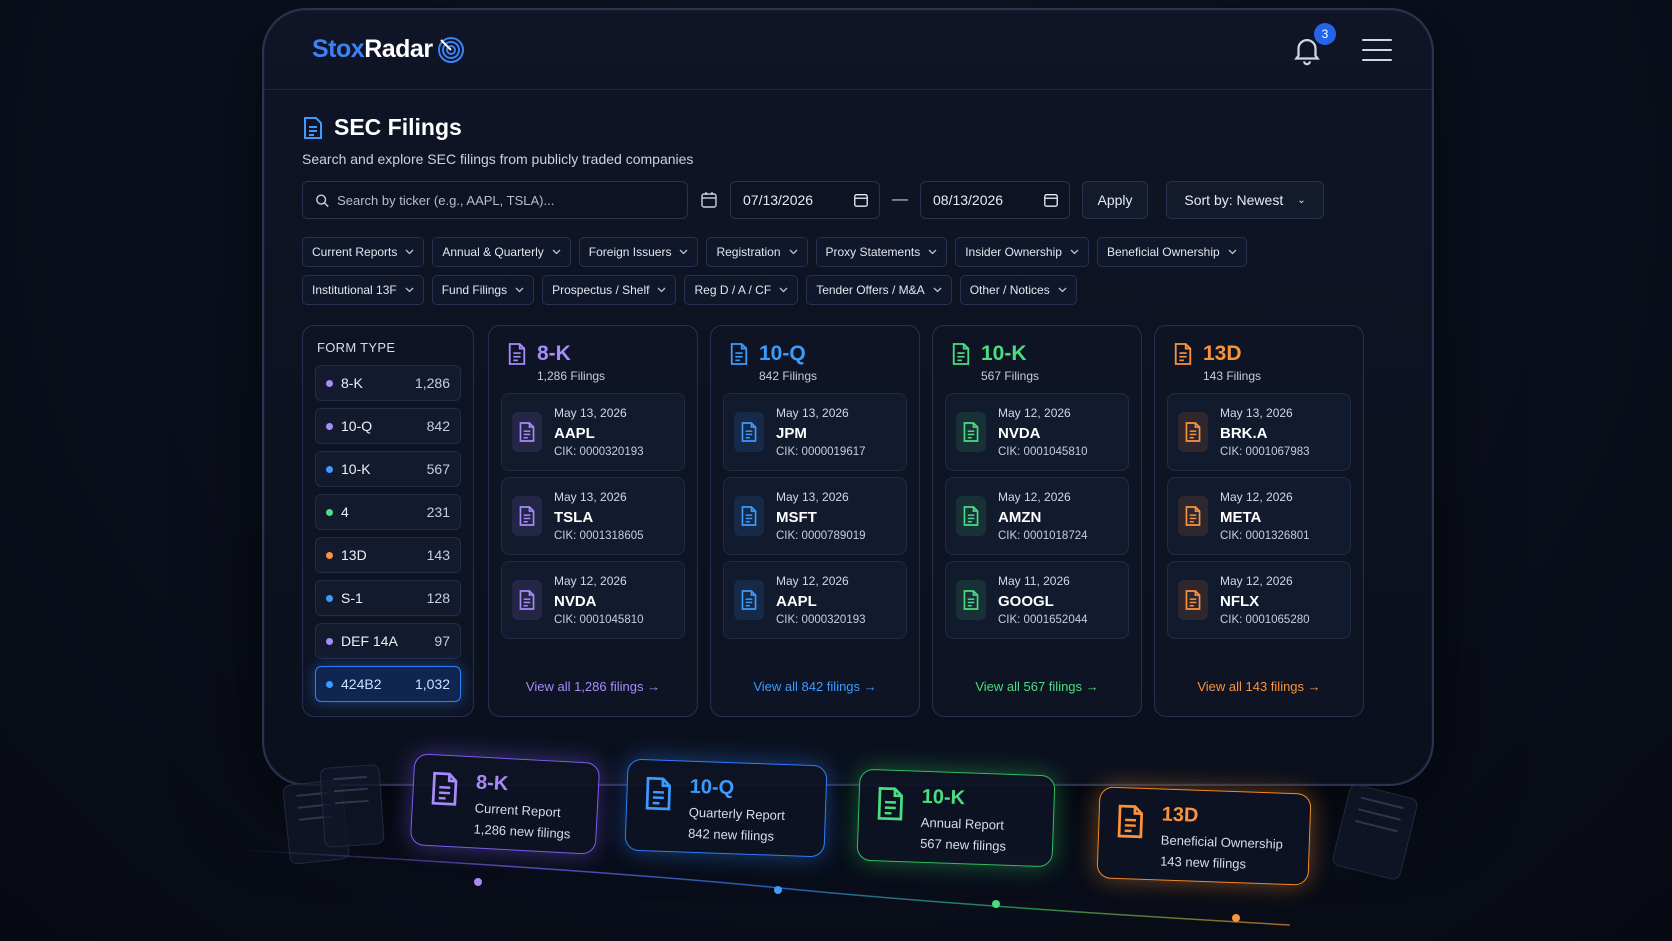  I want to click on column-form-title: 13D, so click(1222, 353).